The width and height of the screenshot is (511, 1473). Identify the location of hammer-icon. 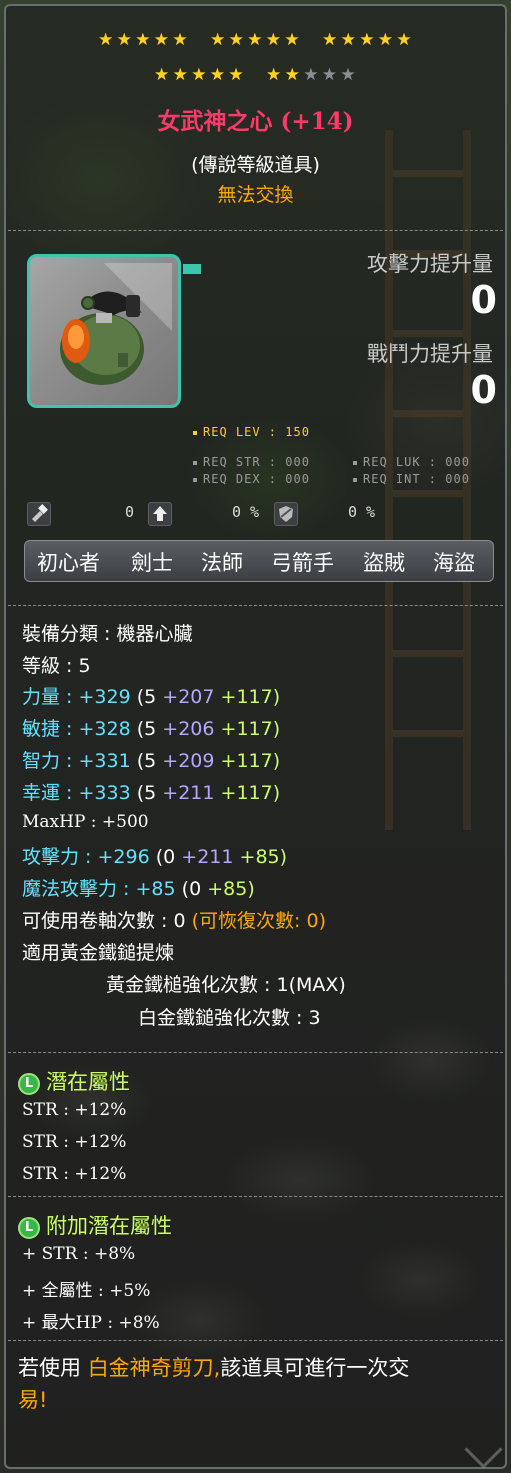
(39, 514).